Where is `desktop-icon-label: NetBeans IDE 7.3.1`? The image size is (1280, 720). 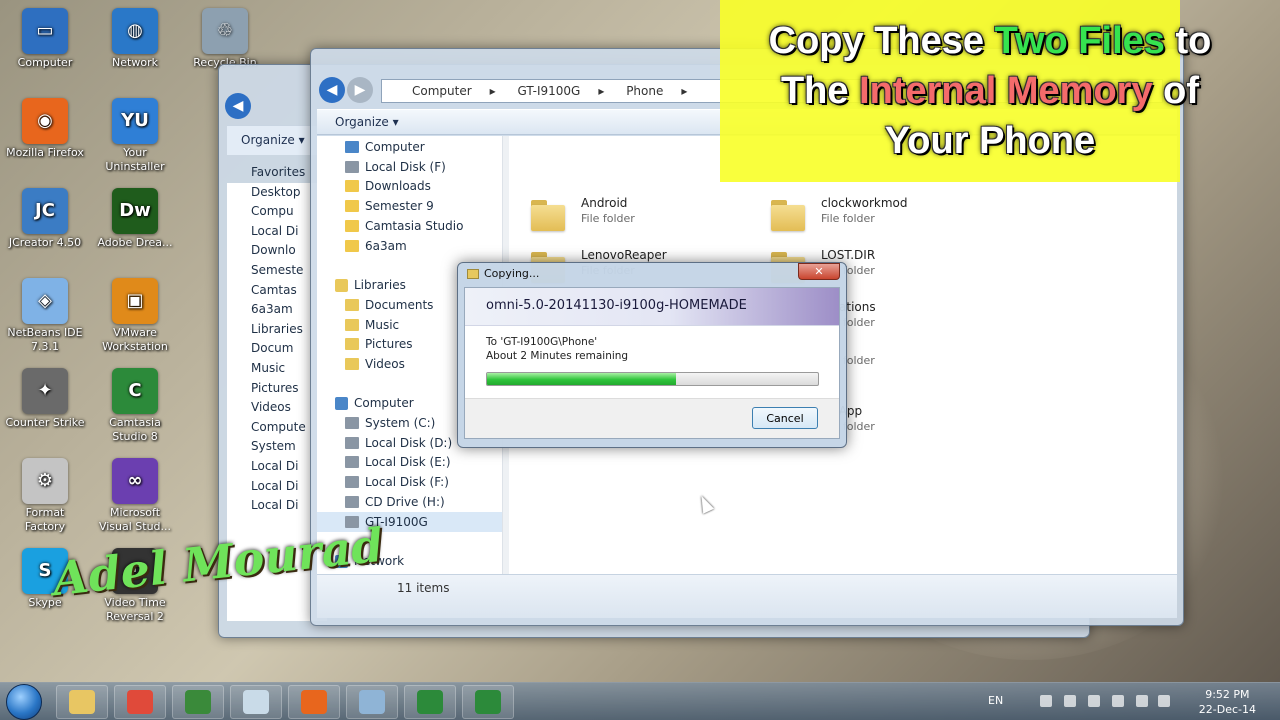
desktop-icon-label: NetBeans IDE 7.3.1 is located at coordinates (45, 339).